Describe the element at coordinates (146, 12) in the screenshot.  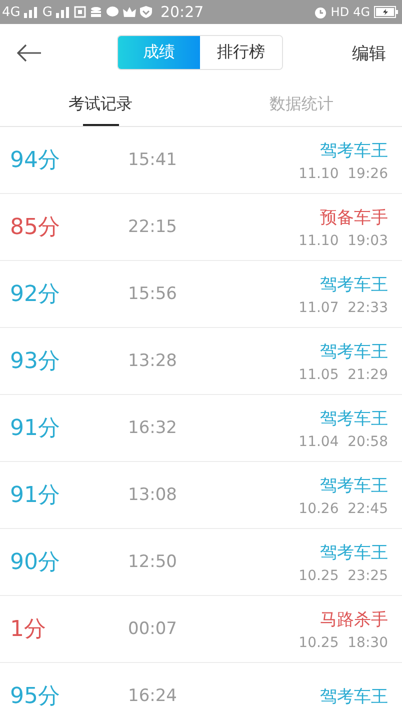
I see `shield-icon` at that location.